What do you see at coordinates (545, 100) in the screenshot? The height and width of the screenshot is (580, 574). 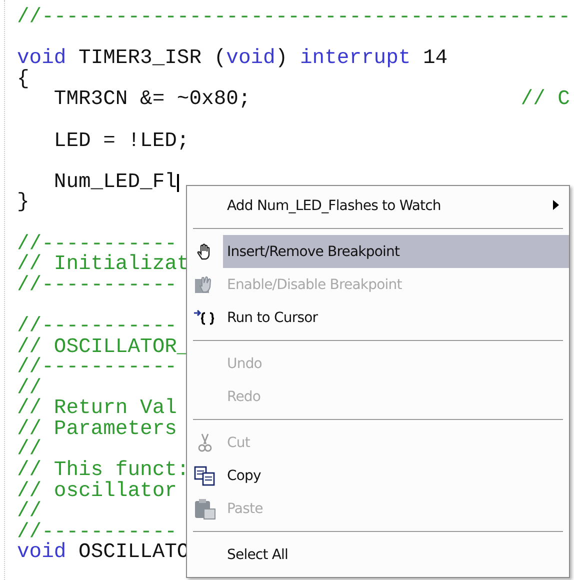 I see `code-comment: // C` at bounding box center [545, 100].